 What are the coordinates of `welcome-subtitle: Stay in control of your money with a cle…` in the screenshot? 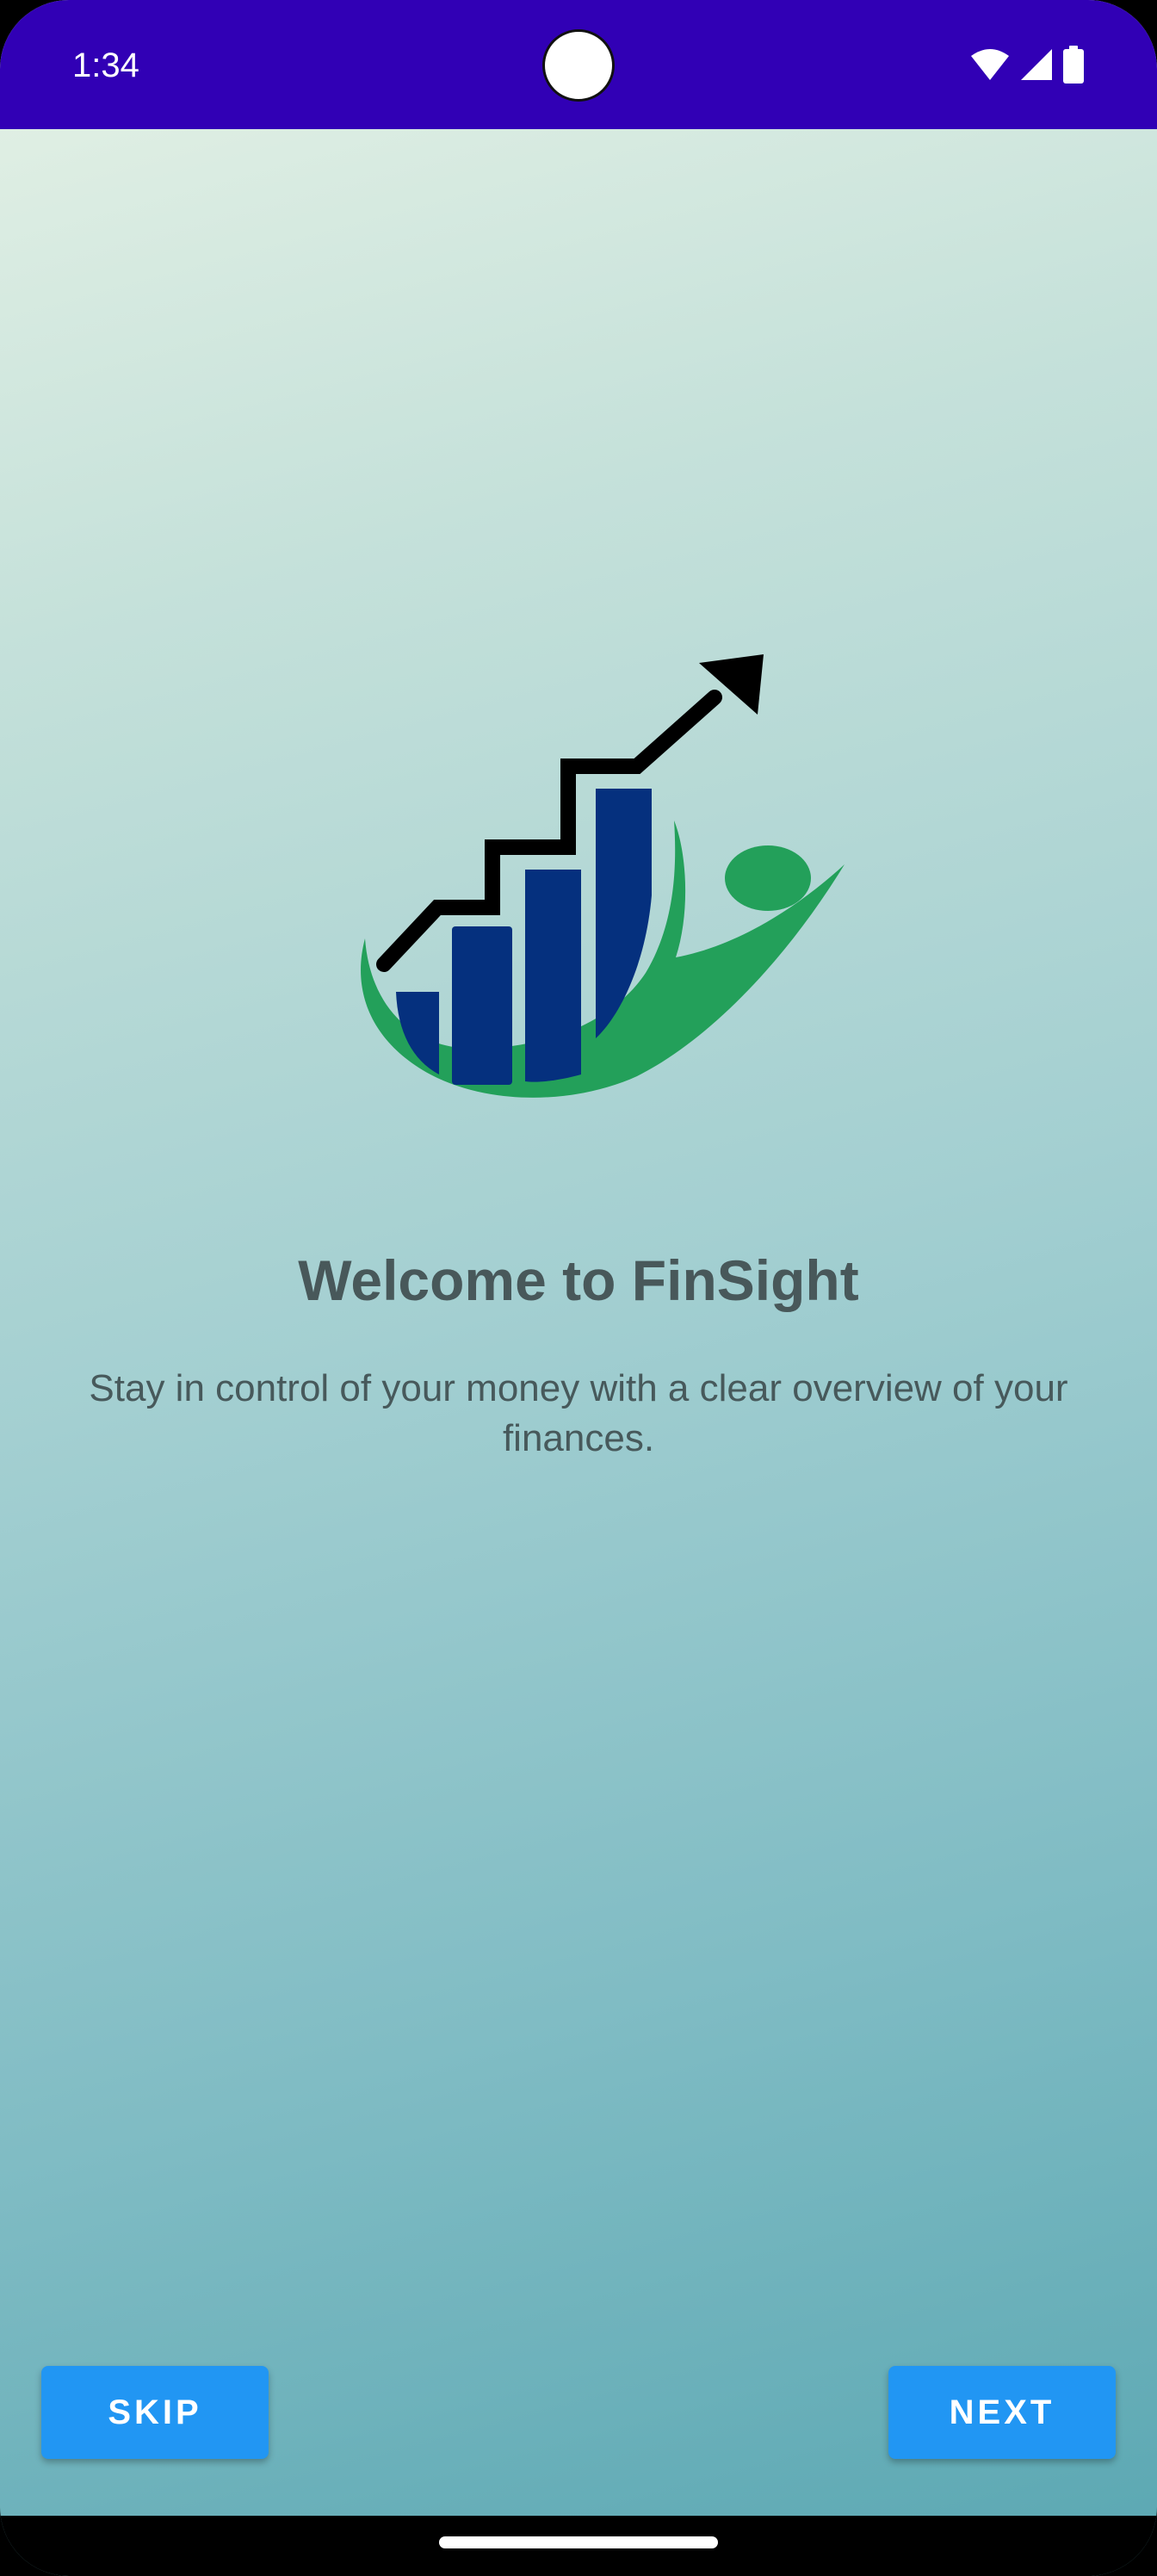 It's located at (579, 1413).